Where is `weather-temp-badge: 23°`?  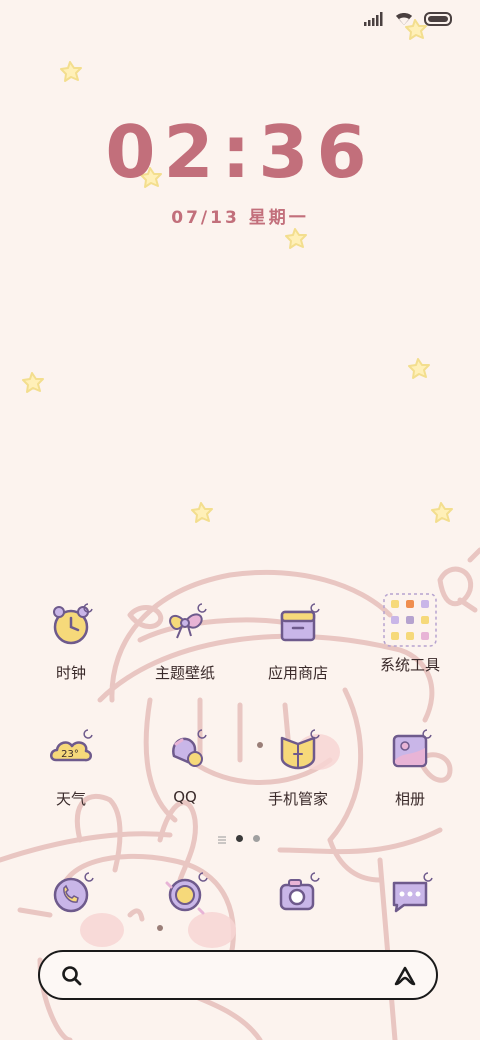
weather-temp-badge: 23° is located at coordinates (70, 754).